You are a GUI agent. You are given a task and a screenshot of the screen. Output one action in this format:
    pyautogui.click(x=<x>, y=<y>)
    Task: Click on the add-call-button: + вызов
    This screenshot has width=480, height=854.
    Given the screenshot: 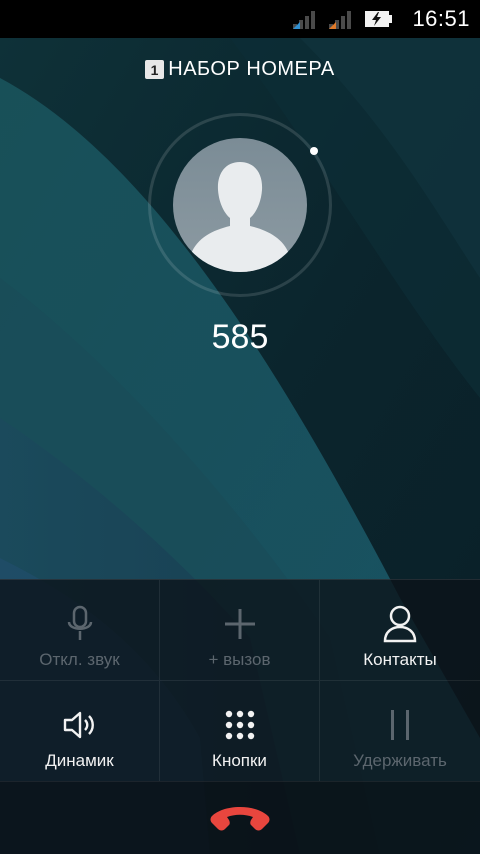 What is the action you would take?
    pyautogui.click(x=240, y=630)
    